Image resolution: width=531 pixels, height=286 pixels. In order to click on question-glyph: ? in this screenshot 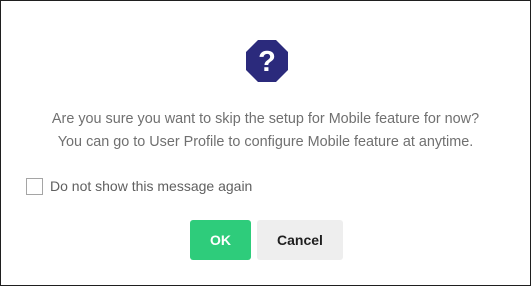, I will do `click(267, 62)`.